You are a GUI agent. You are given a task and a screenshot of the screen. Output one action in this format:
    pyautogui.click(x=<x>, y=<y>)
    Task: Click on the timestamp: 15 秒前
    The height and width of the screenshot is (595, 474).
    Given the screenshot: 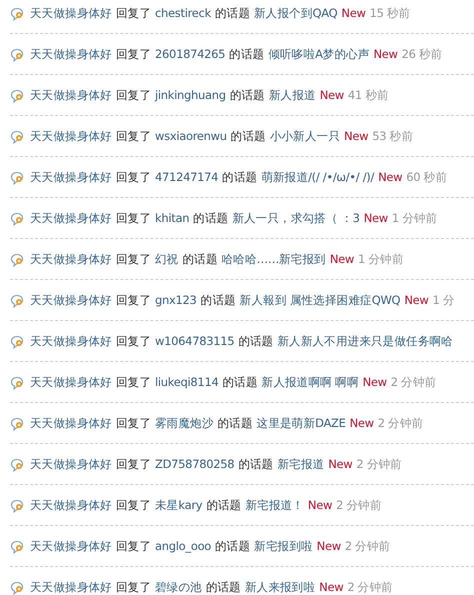 What is the action you would take?
    pyautogui.click(x=390, y=13)
    